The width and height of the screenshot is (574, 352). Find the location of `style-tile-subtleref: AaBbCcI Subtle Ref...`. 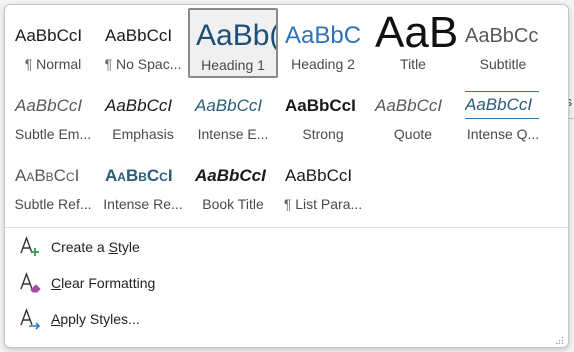

style-tile-subtleref: AaBbCcI Subtle Ref... is located at coordinates (53, 183).